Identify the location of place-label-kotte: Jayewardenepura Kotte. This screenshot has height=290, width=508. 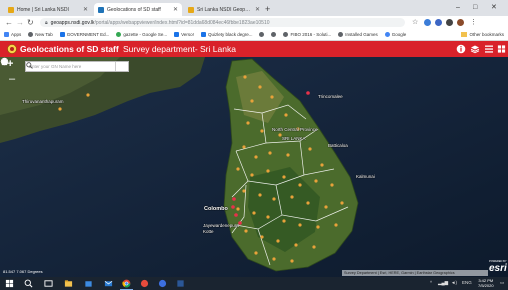
(221, 228).